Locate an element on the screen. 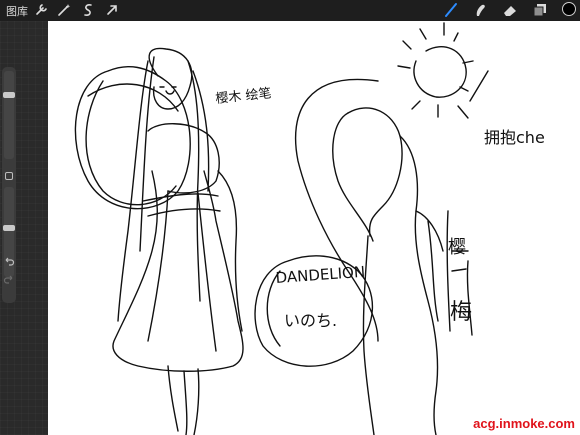  magic-wand-icon is located at coordinates (64, 10).